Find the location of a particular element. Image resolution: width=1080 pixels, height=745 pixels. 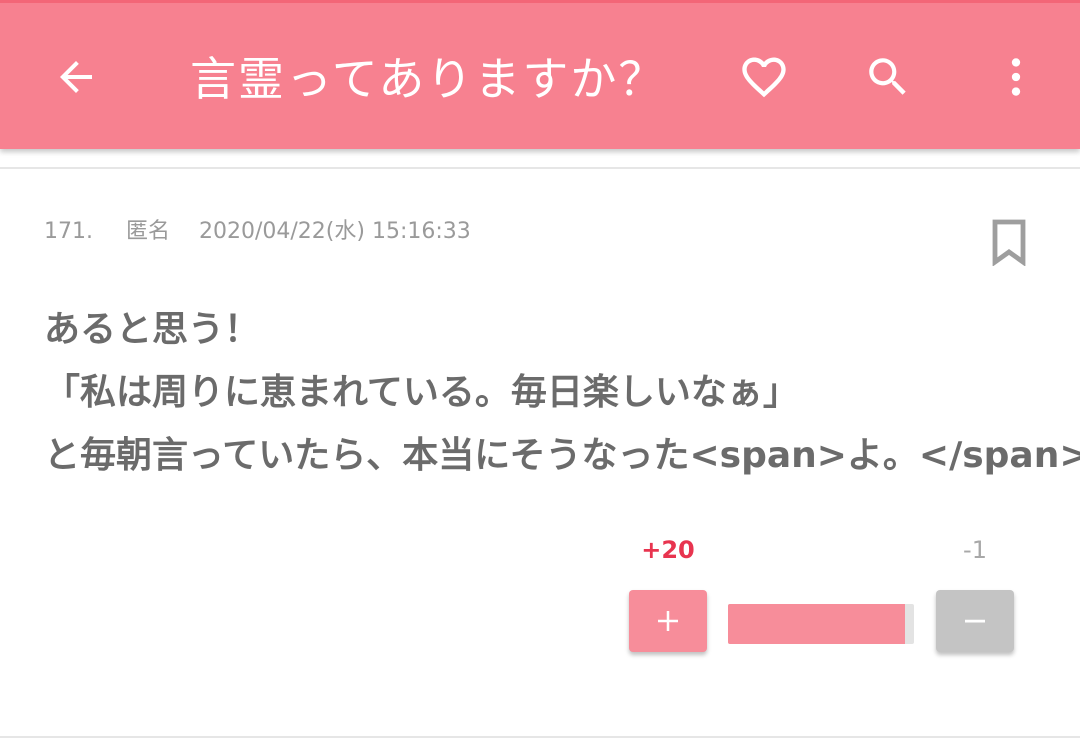

more-options-button is located at coordinates (1016, 77).